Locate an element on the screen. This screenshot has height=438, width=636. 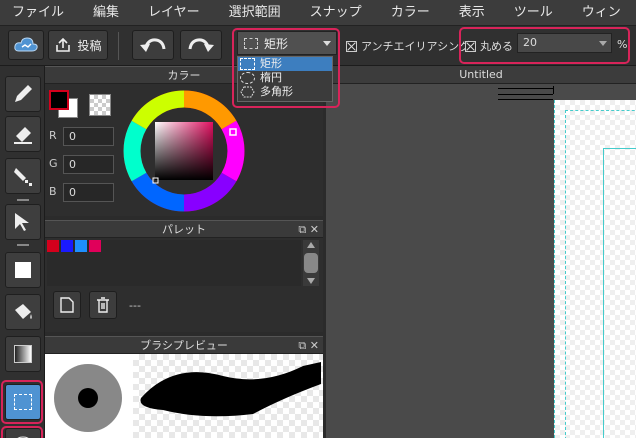
r-label: R is located at coordinates (53, 135).